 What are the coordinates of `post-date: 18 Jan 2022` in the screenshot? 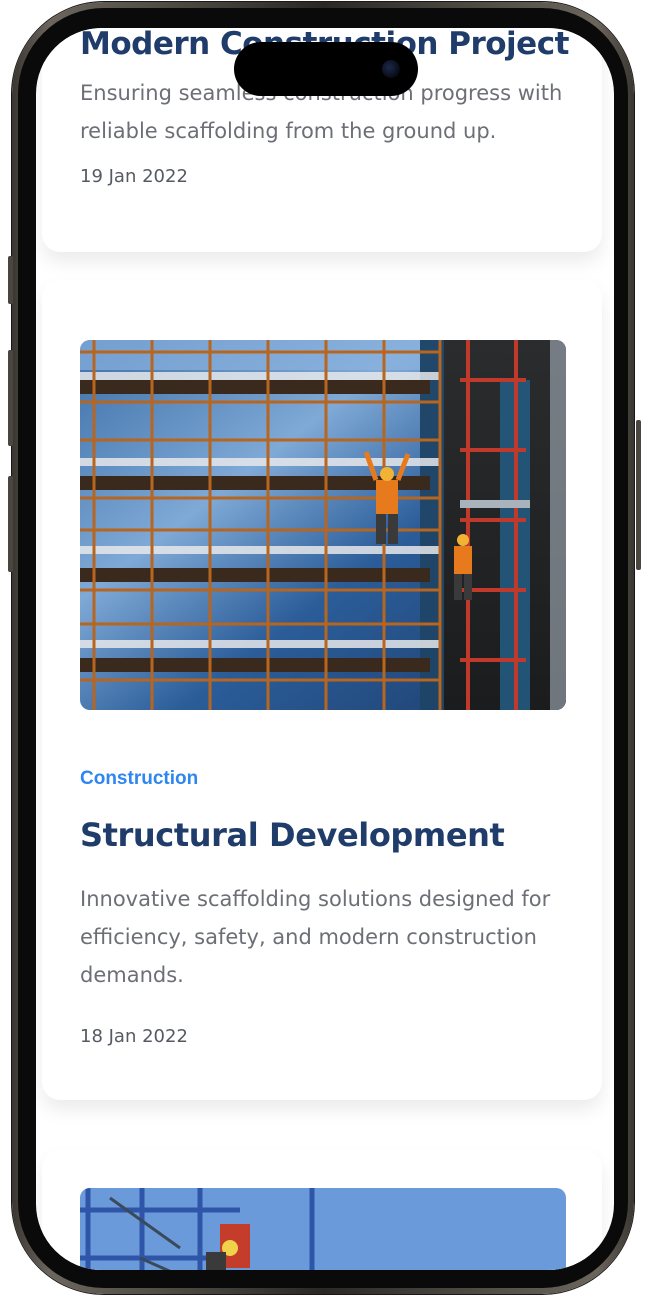 It's located at (134, 1036).